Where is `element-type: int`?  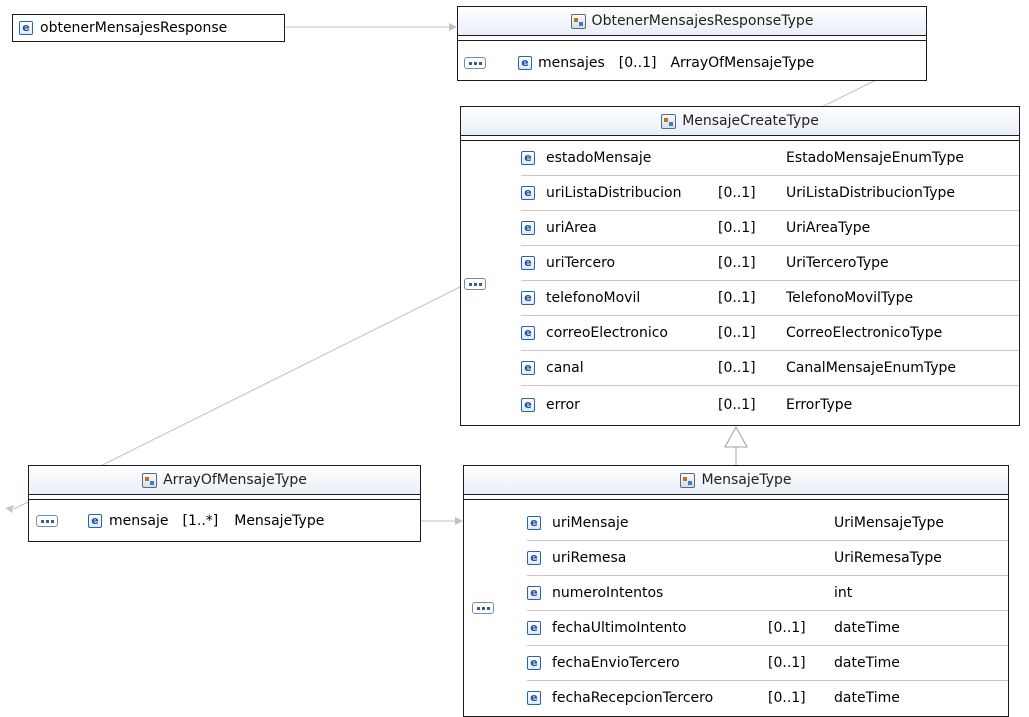 element-type: int is located at coordinates (843, 593).